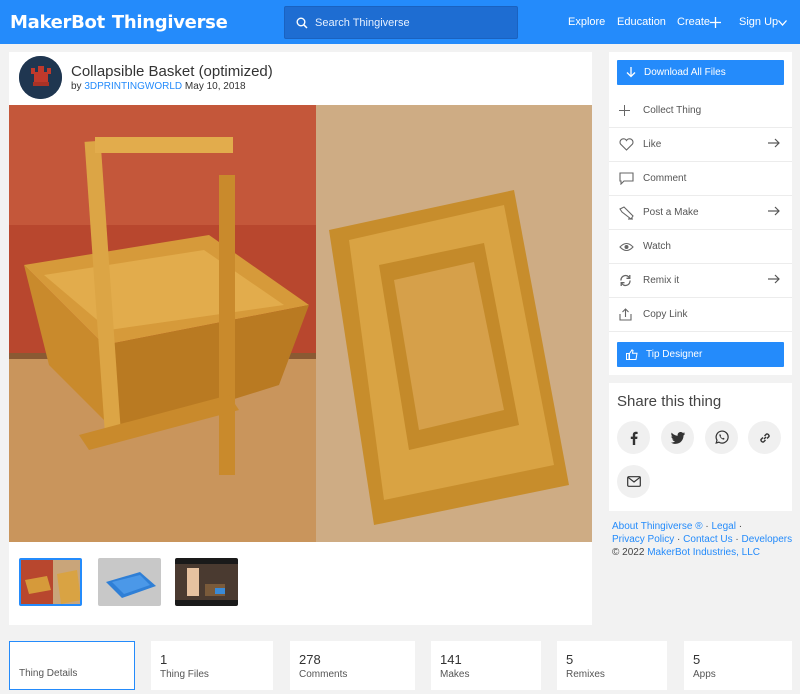  I want to click on comment-button: Comment, so click(700, 179).